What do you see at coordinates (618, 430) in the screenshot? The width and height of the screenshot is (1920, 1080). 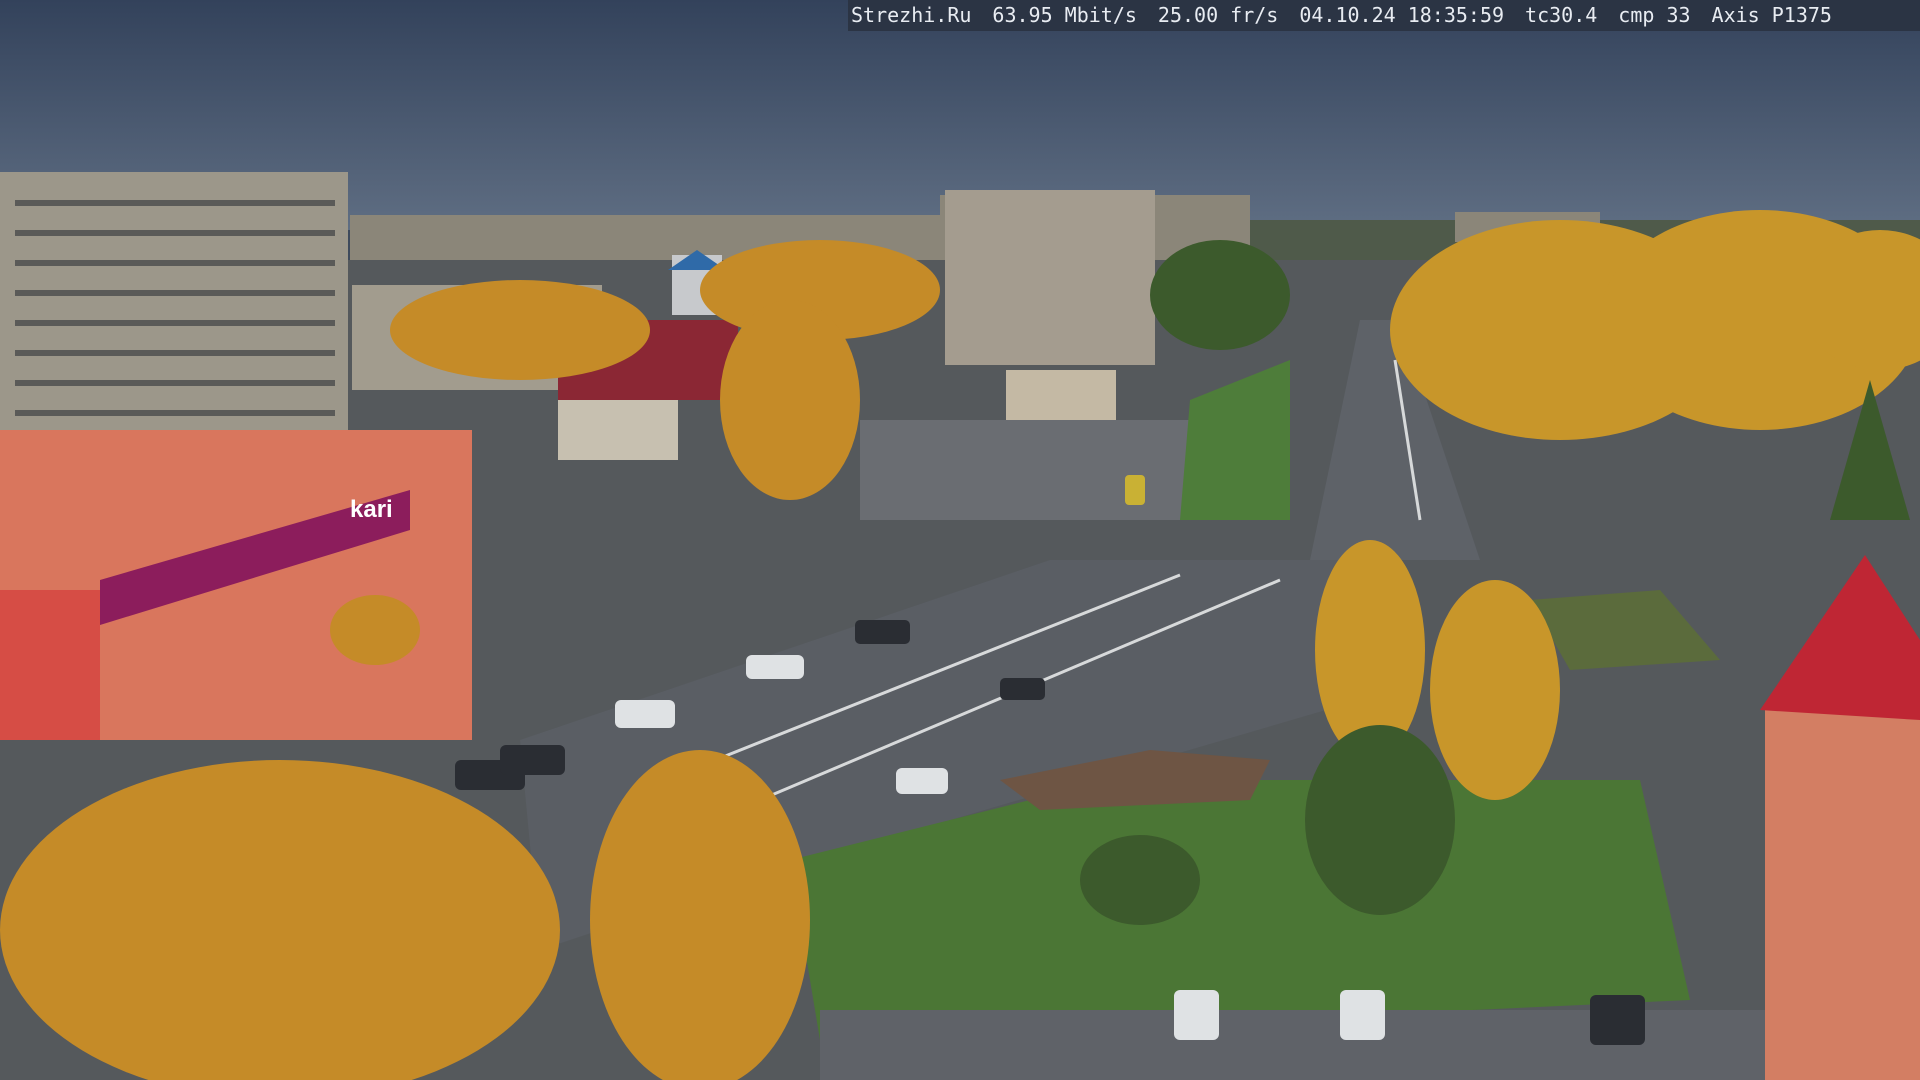 I see `red-roof-building-base` at bounding box center [618, 430].